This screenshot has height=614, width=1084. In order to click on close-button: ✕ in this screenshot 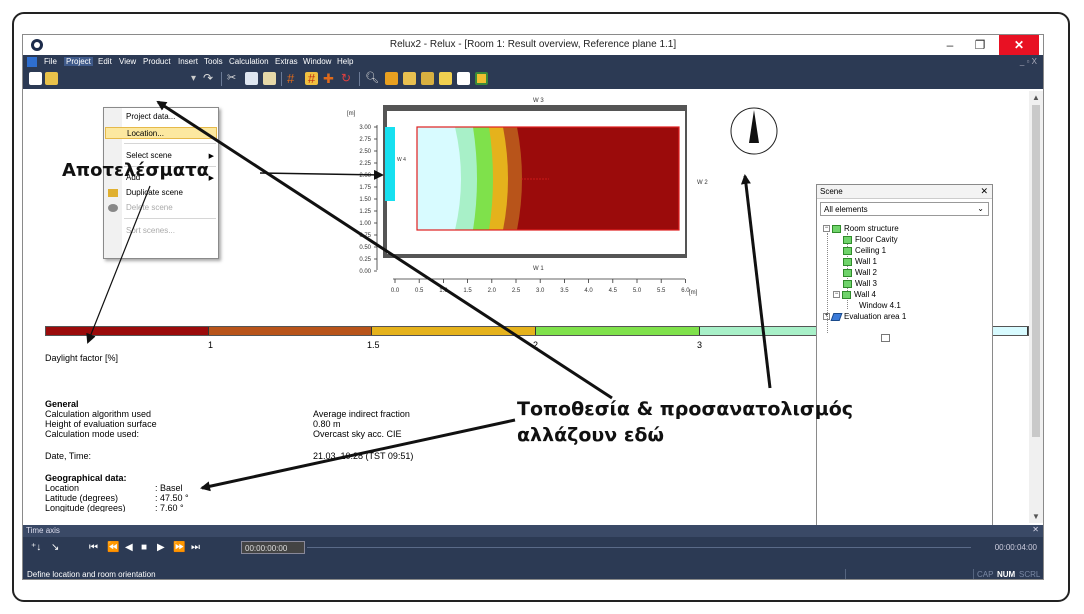, I will do `click(1019, 45)`.